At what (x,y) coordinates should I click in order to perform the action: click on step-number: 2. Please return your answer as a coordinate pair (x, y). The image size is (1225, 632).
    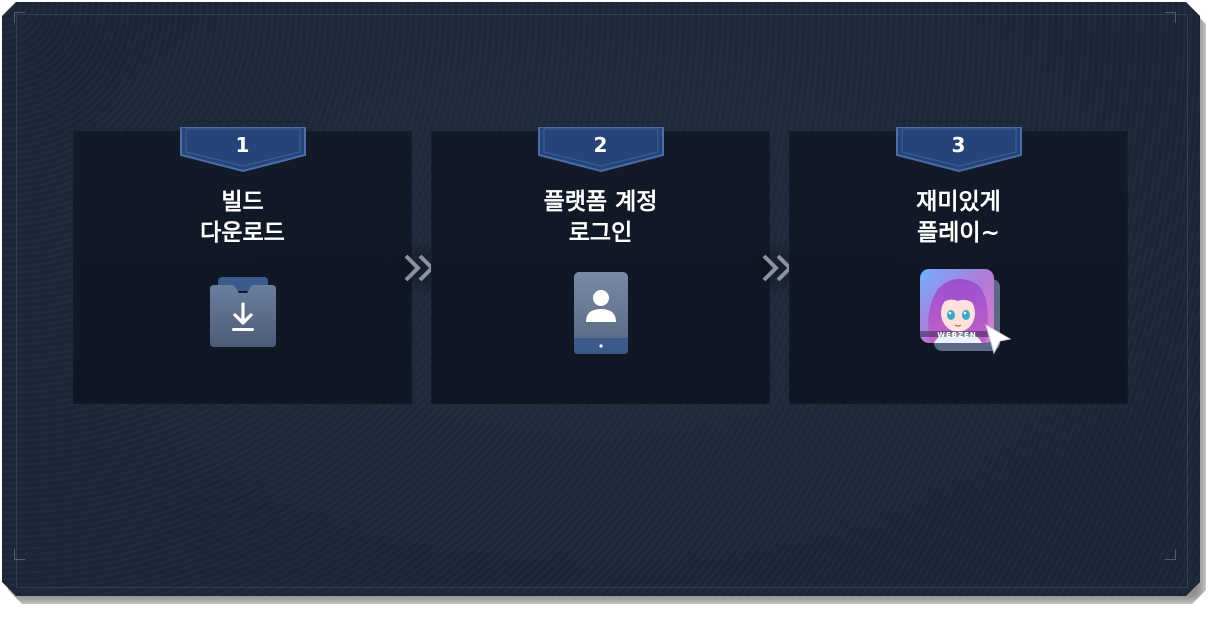
    Looking at the image, I should click on (600, 145).